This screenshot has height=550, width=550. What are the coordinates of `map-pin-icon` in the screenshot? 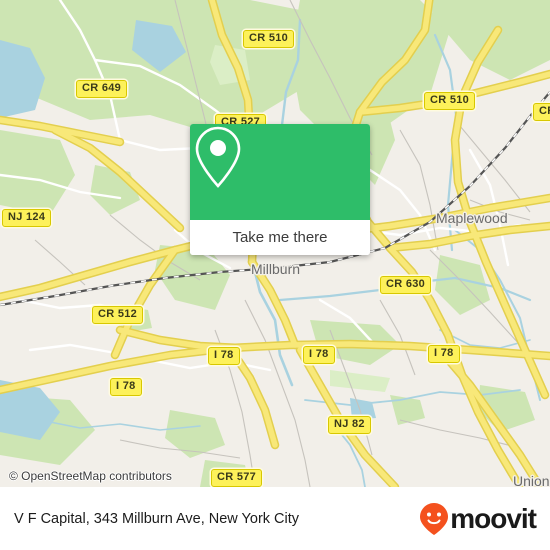 It's located at (218, 157).